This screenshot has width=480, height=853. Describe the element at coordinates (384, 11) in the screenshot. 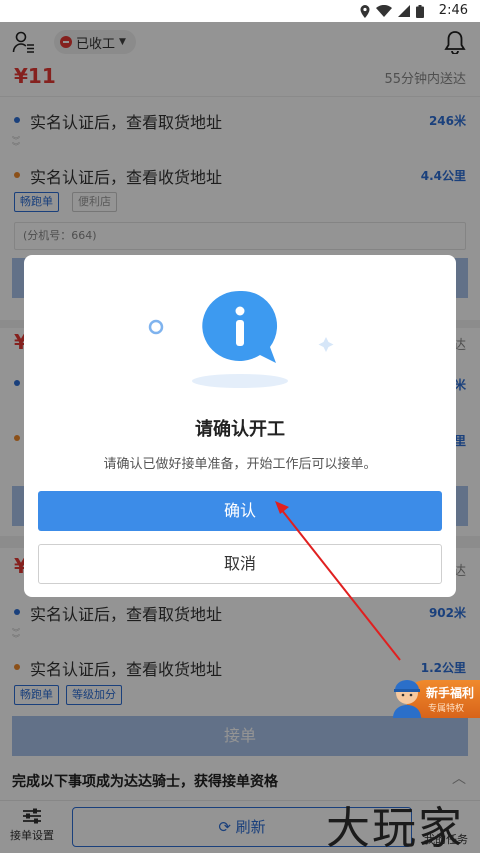

I see `wifi-icon` at that location.